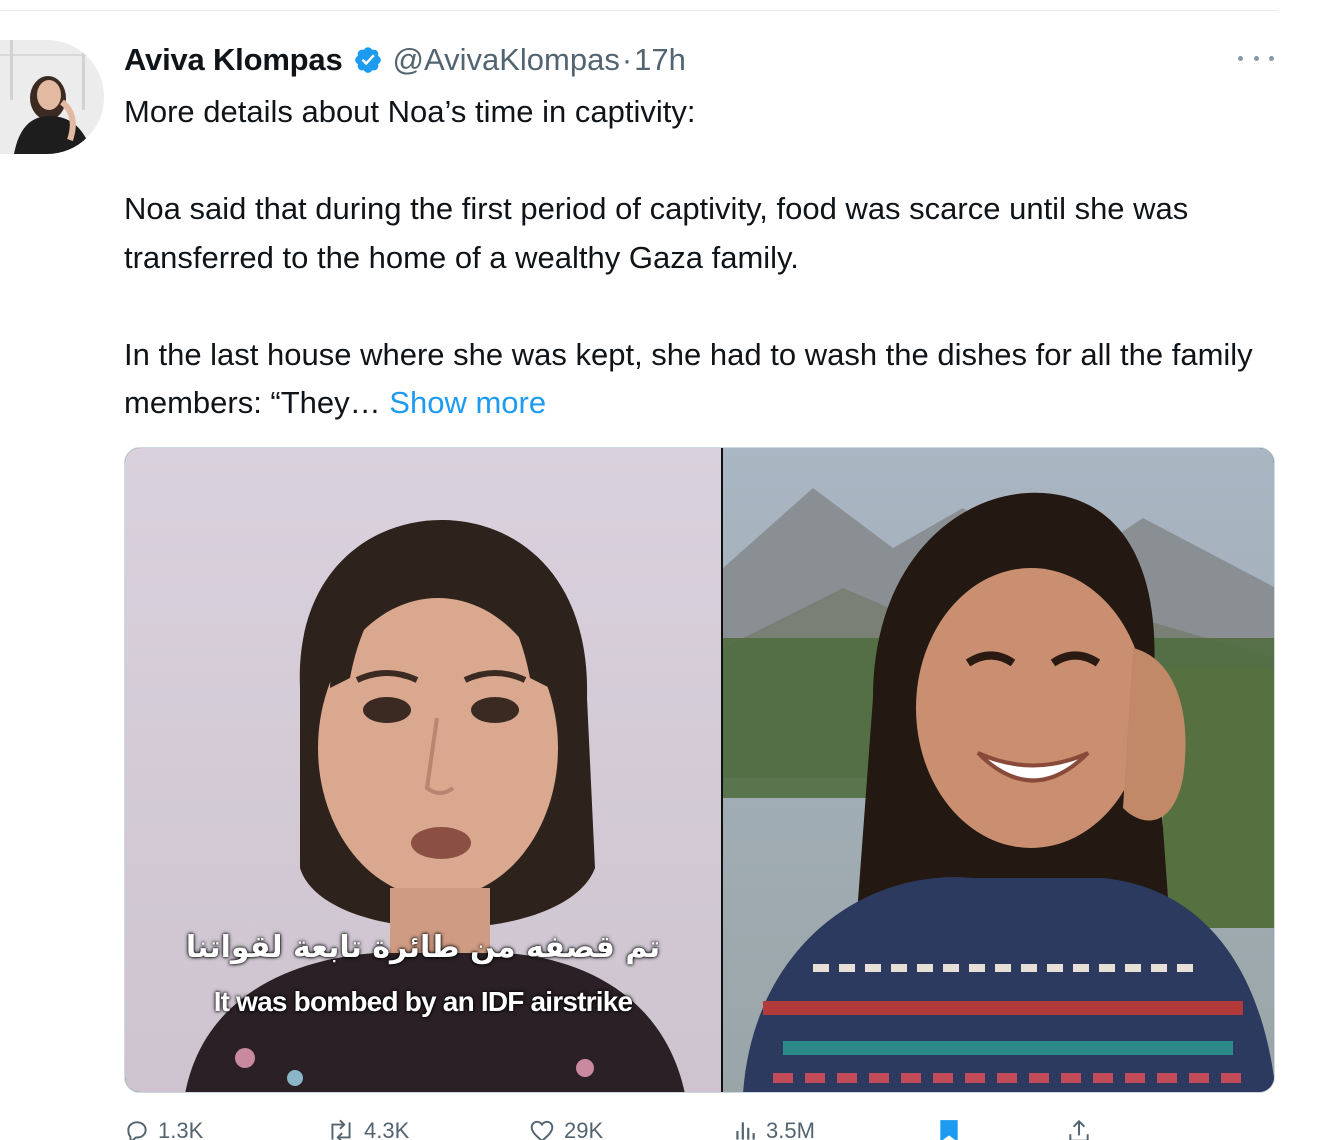  Describe the element at coordinates (423, 1001) in the screenshot. I see `caption-english: It was bombed by an IDF airstrike` at that location.